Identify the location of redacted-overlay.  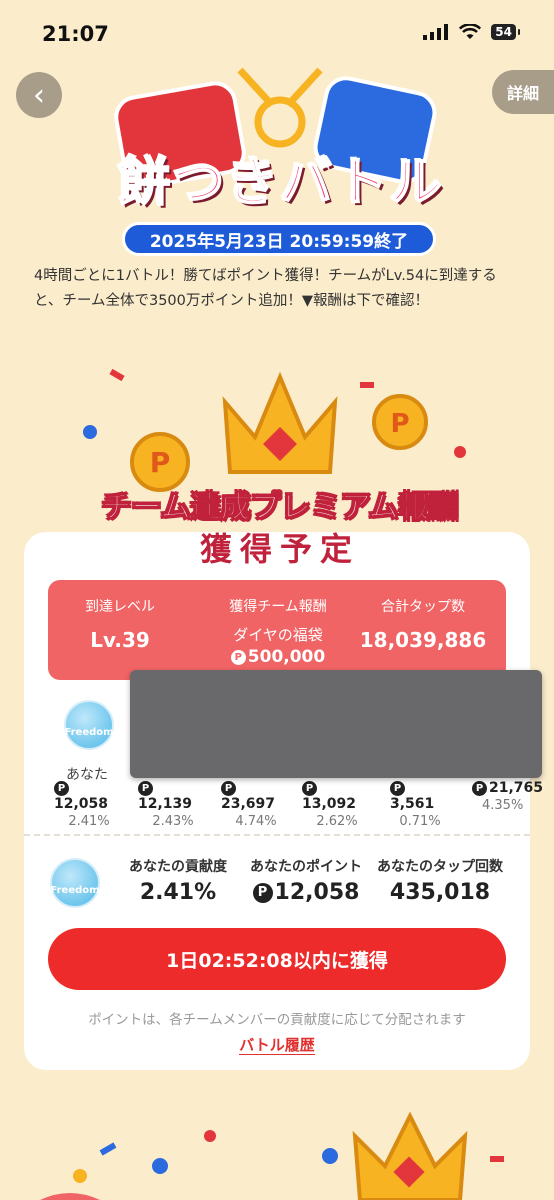
(336, 724).